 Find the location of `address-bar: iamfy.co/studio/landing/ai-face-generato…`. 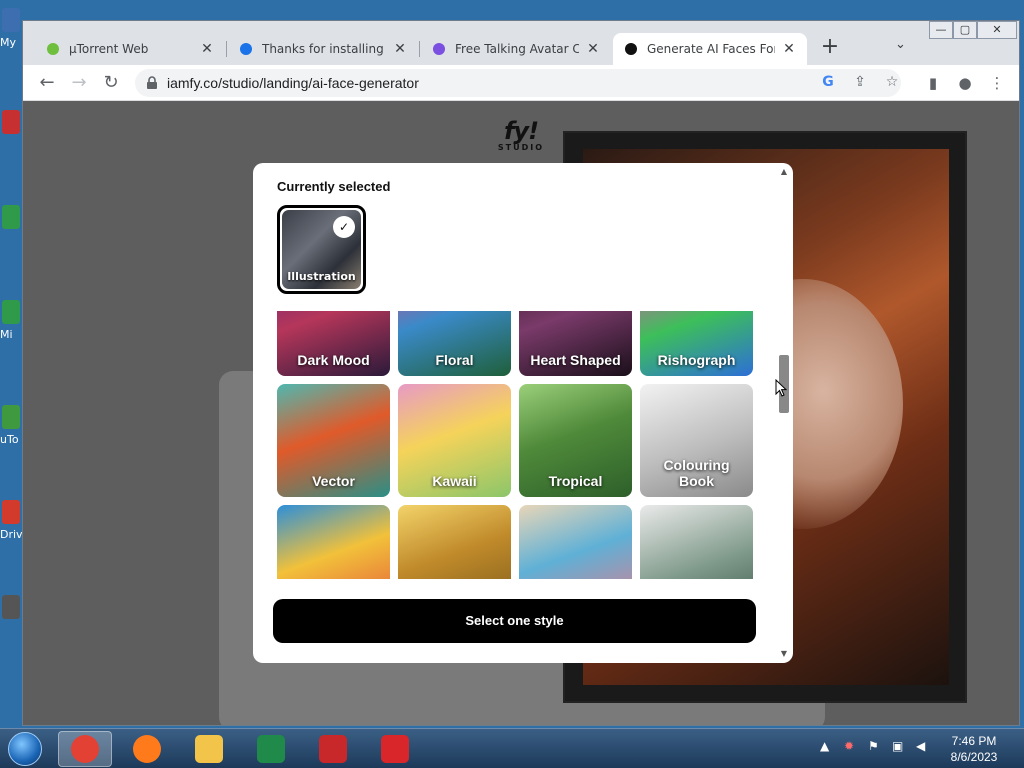

address-bar: iamfy.co/studio/landing/ai-face-generato… is located at coordinates (518, 83).